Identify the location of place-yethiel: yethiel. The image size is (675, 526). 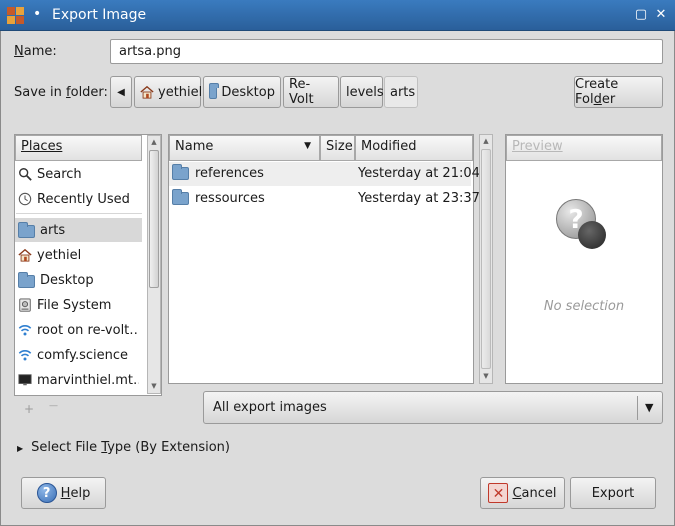
(77, 255).